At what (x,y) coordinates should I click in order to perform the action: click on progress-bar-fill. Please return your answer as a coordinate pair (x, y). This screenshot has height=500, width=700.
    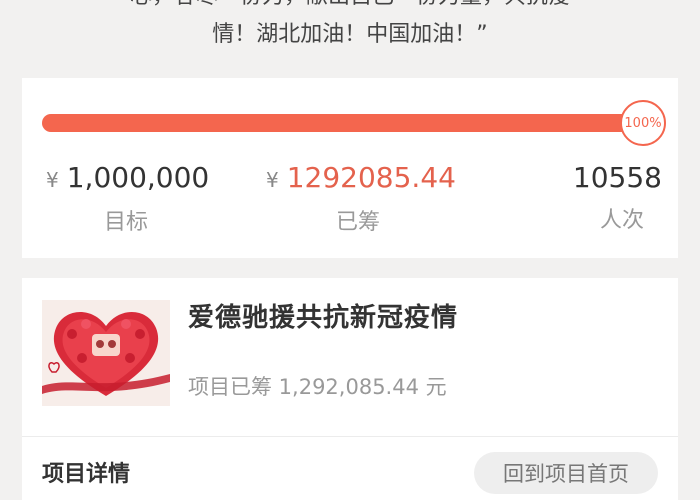
    Looking at the image, I should click on (342, 123).